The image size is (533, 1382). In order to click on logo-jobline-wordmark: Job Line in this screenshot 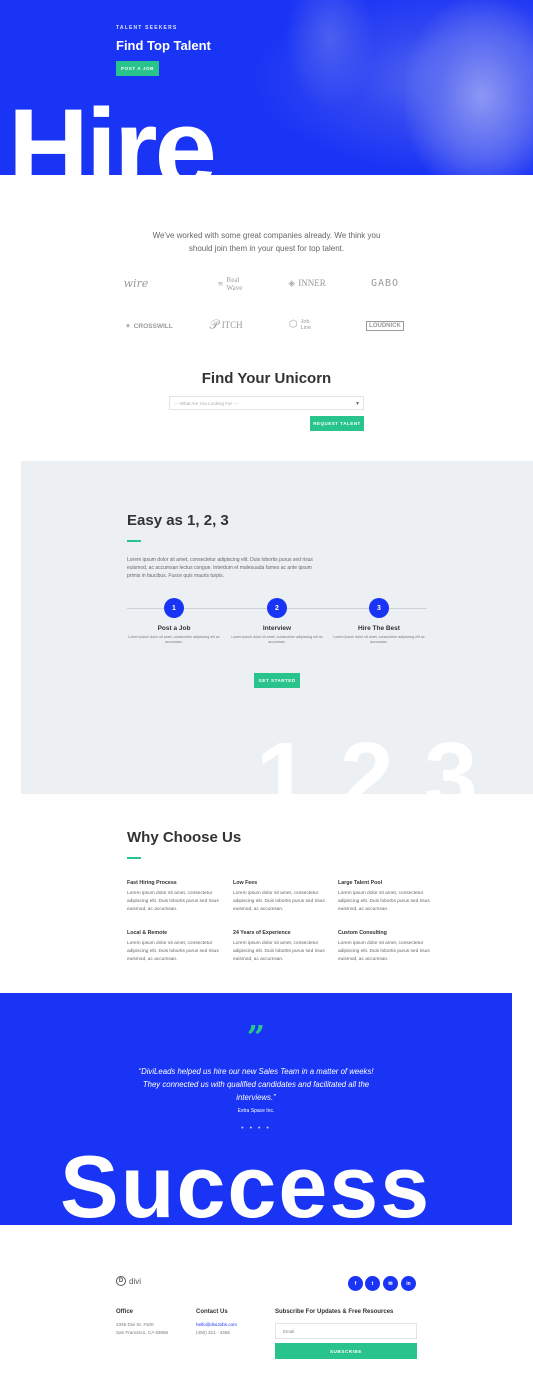, I will do `click(306, 325)`.